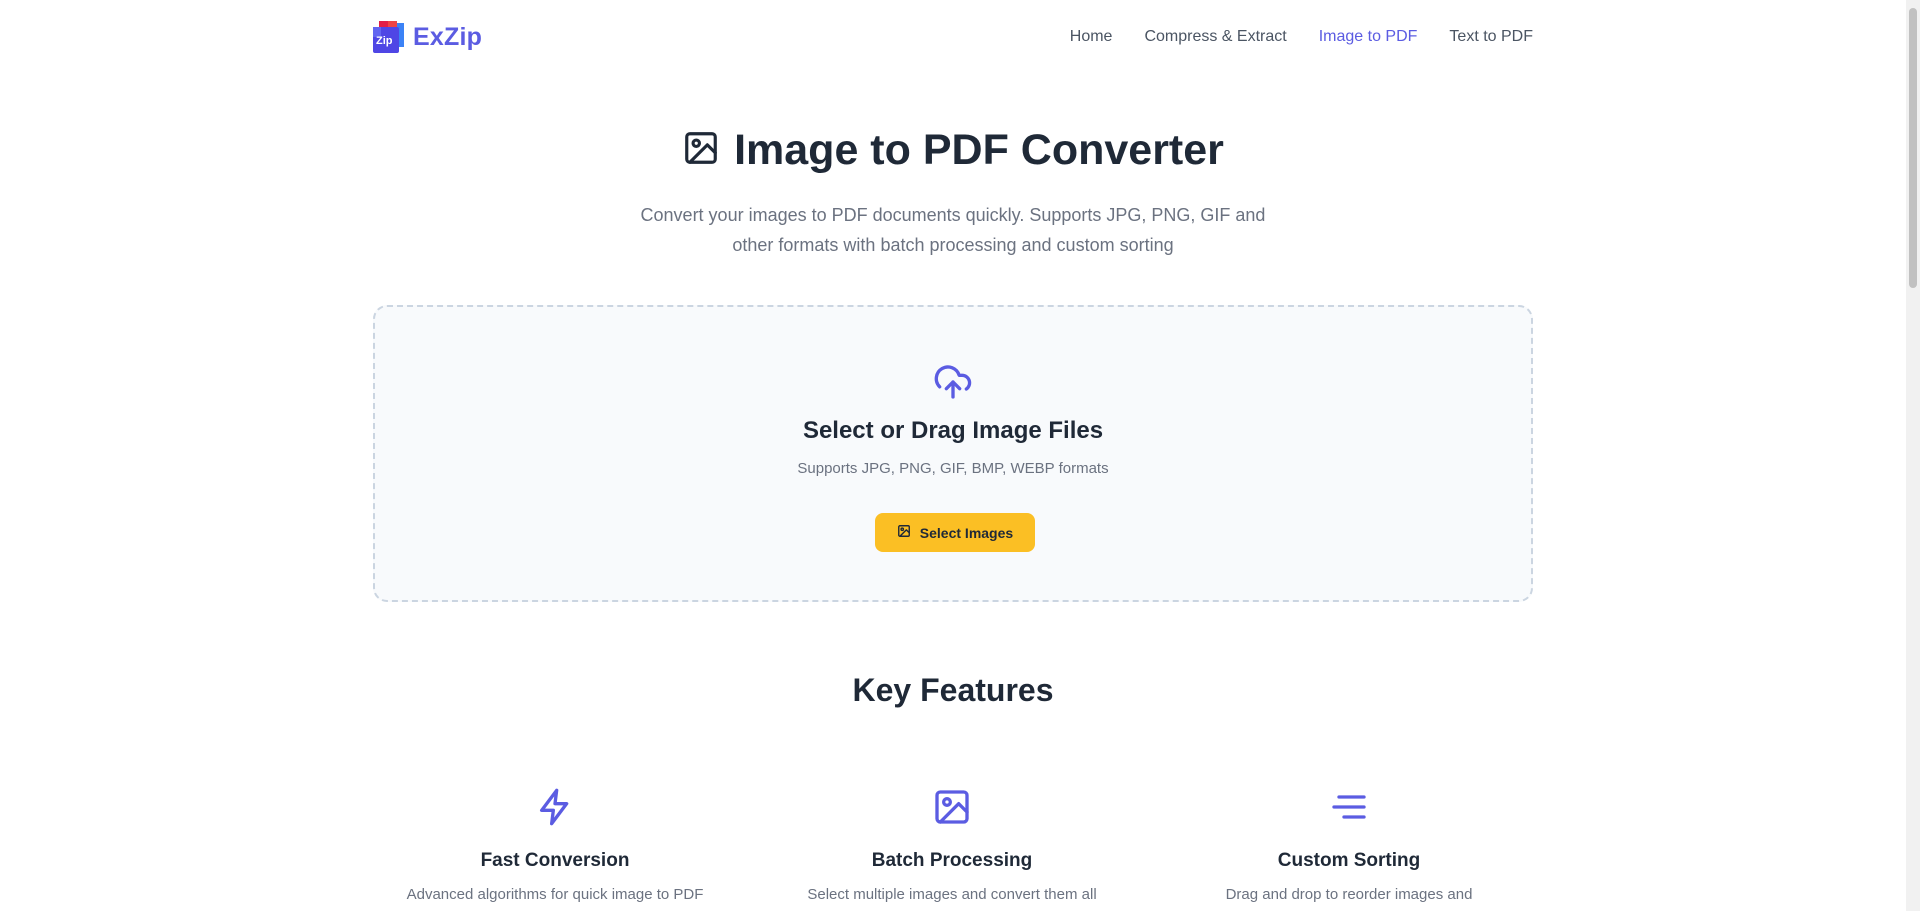  I want to click on select-images-label: Select Images, so click(966, 532).